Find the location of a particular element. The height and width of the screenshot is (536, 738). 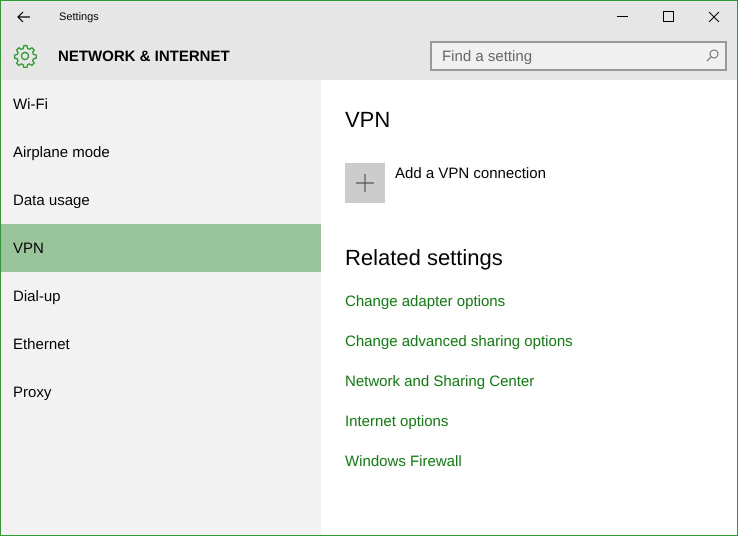

sidebar-item: Dial-up is located at coordinates (161, 296).